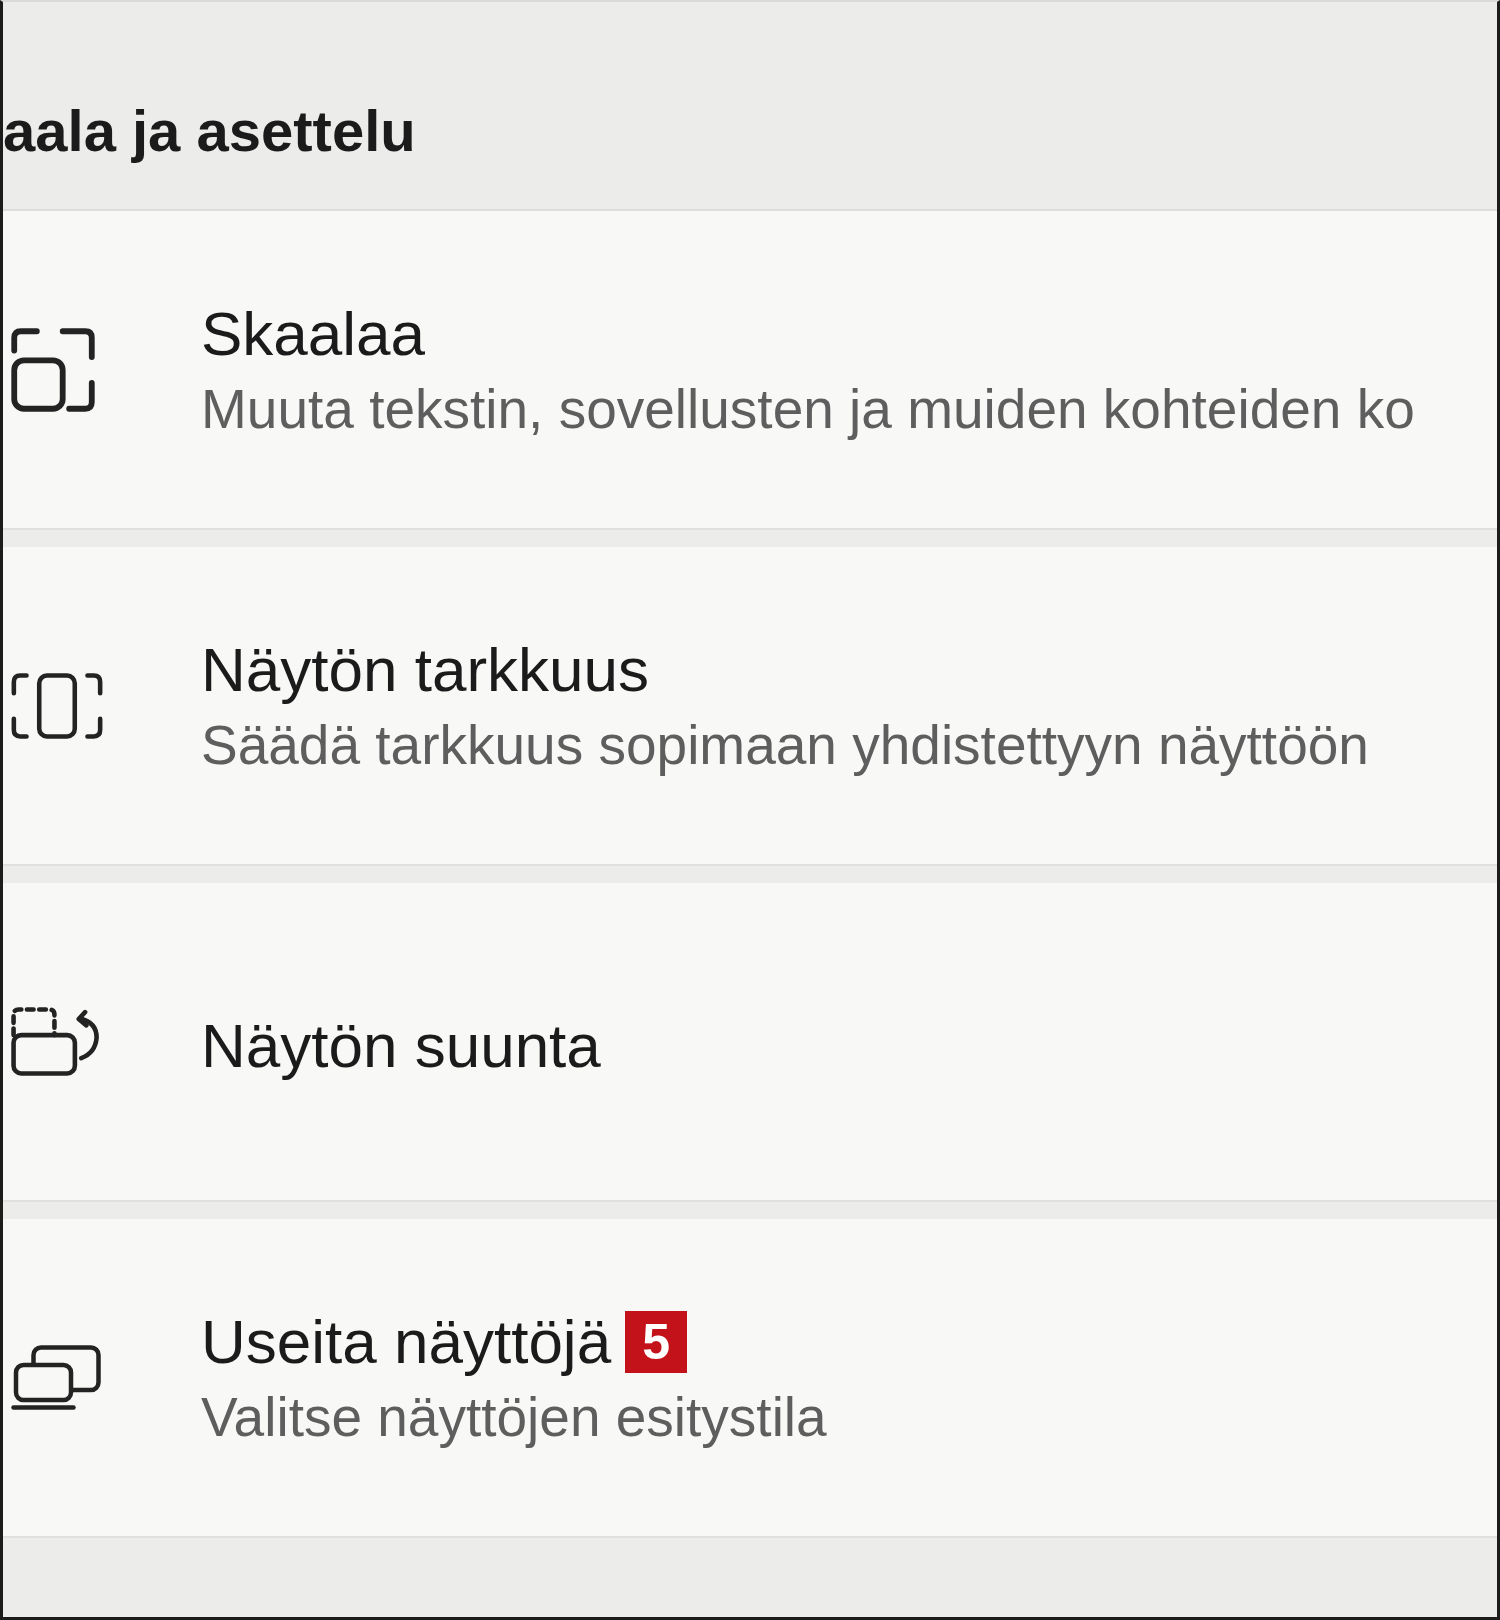 Image resolution: width=1500 pixels, height=1620 pixels. Describe the element at coordinates (209, 130) in the screenshot. I see `section-title: aala ja asettelu` at that location.